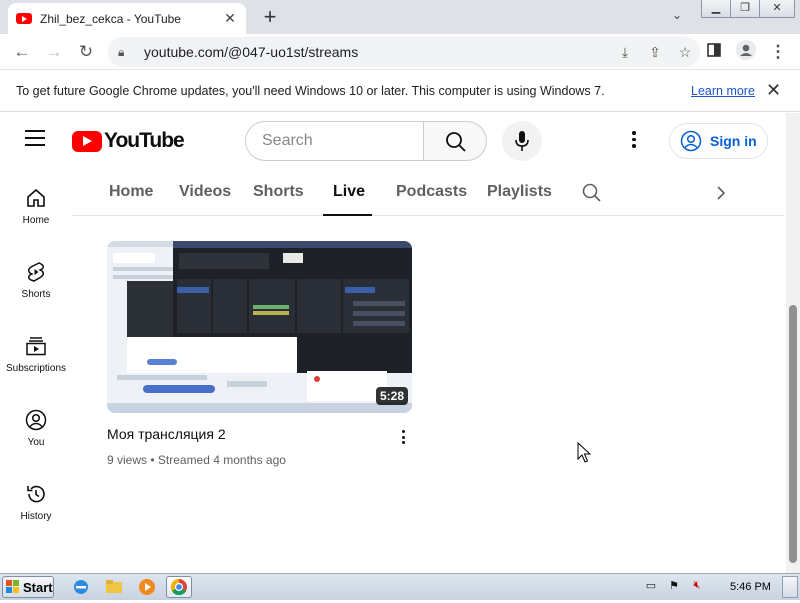 Image resolution: width=800 pixels, height=603 pixels. Describe the element at coordinates (691, 141) in the screenshot. I see `account-circle-icon` at that location.